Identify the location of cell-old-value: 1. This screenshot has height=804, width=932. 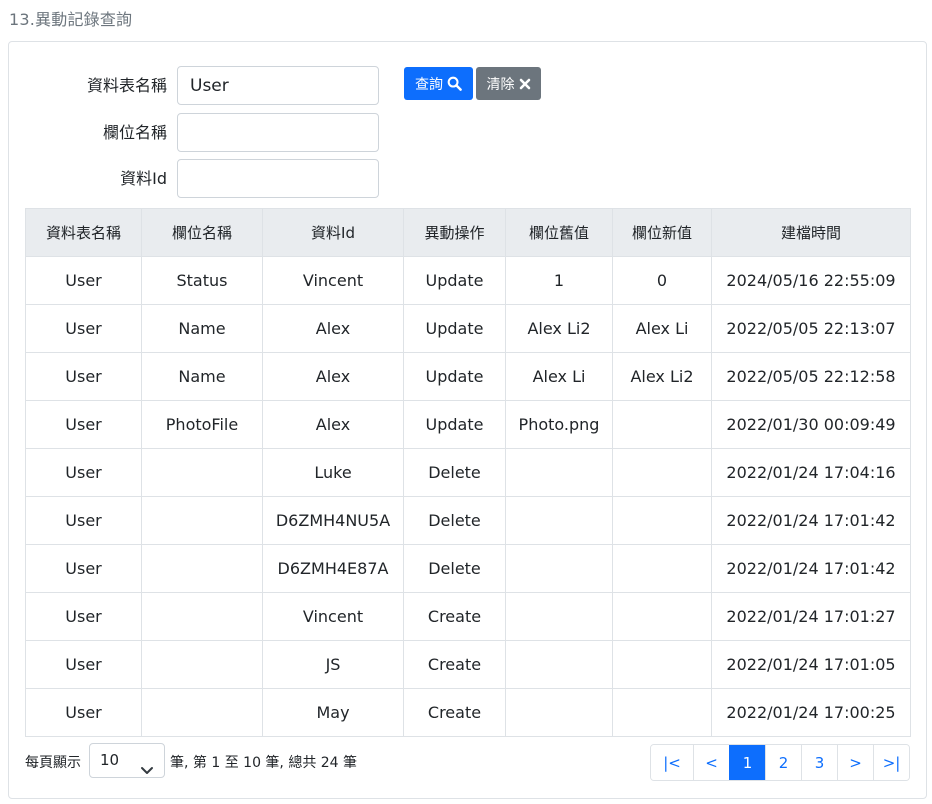
(559, 280).